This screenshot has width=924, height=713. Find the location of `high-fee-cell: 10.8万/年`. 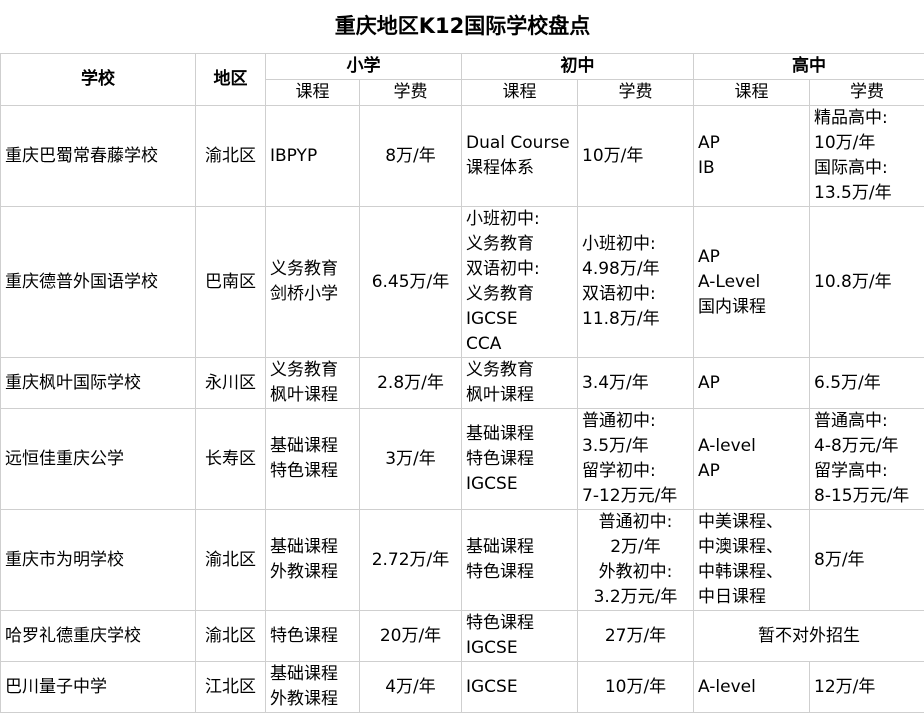

high-fee-cell: 10.8万/年 is located at coordinates (867, 282).